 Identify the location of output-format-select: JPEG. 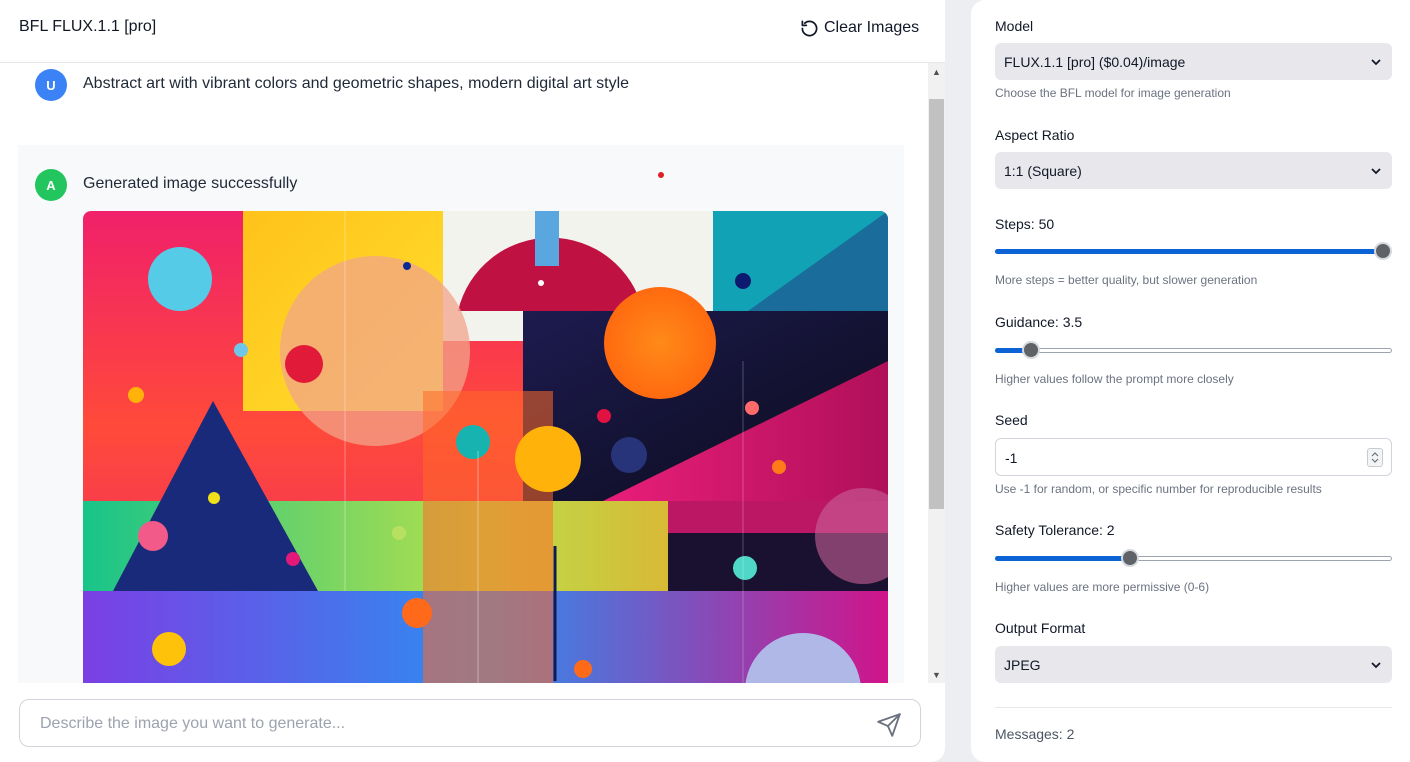
(1193, 664).